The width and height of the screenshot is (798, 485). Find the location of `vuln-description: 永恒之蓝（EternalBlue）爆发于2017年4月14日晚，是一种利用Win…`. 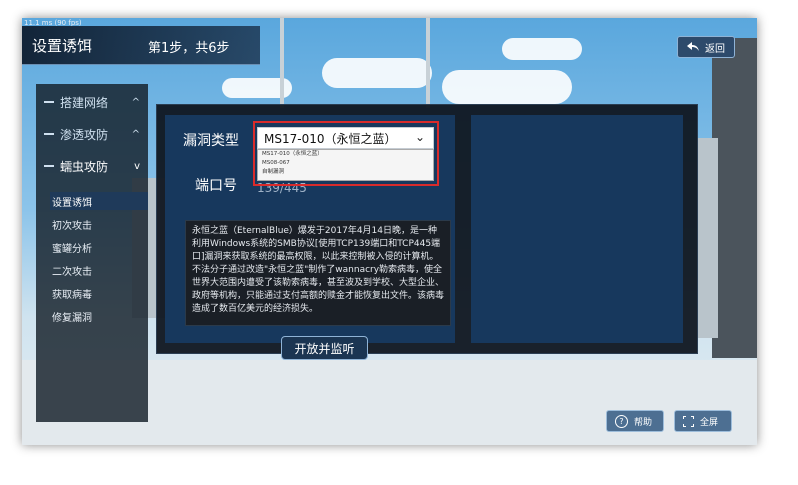

vuln-description: 永恒之蓝（EternalBlue）爆发于2017年4月14日晚，是一种利用Win… is located at coordinates (318, 273).